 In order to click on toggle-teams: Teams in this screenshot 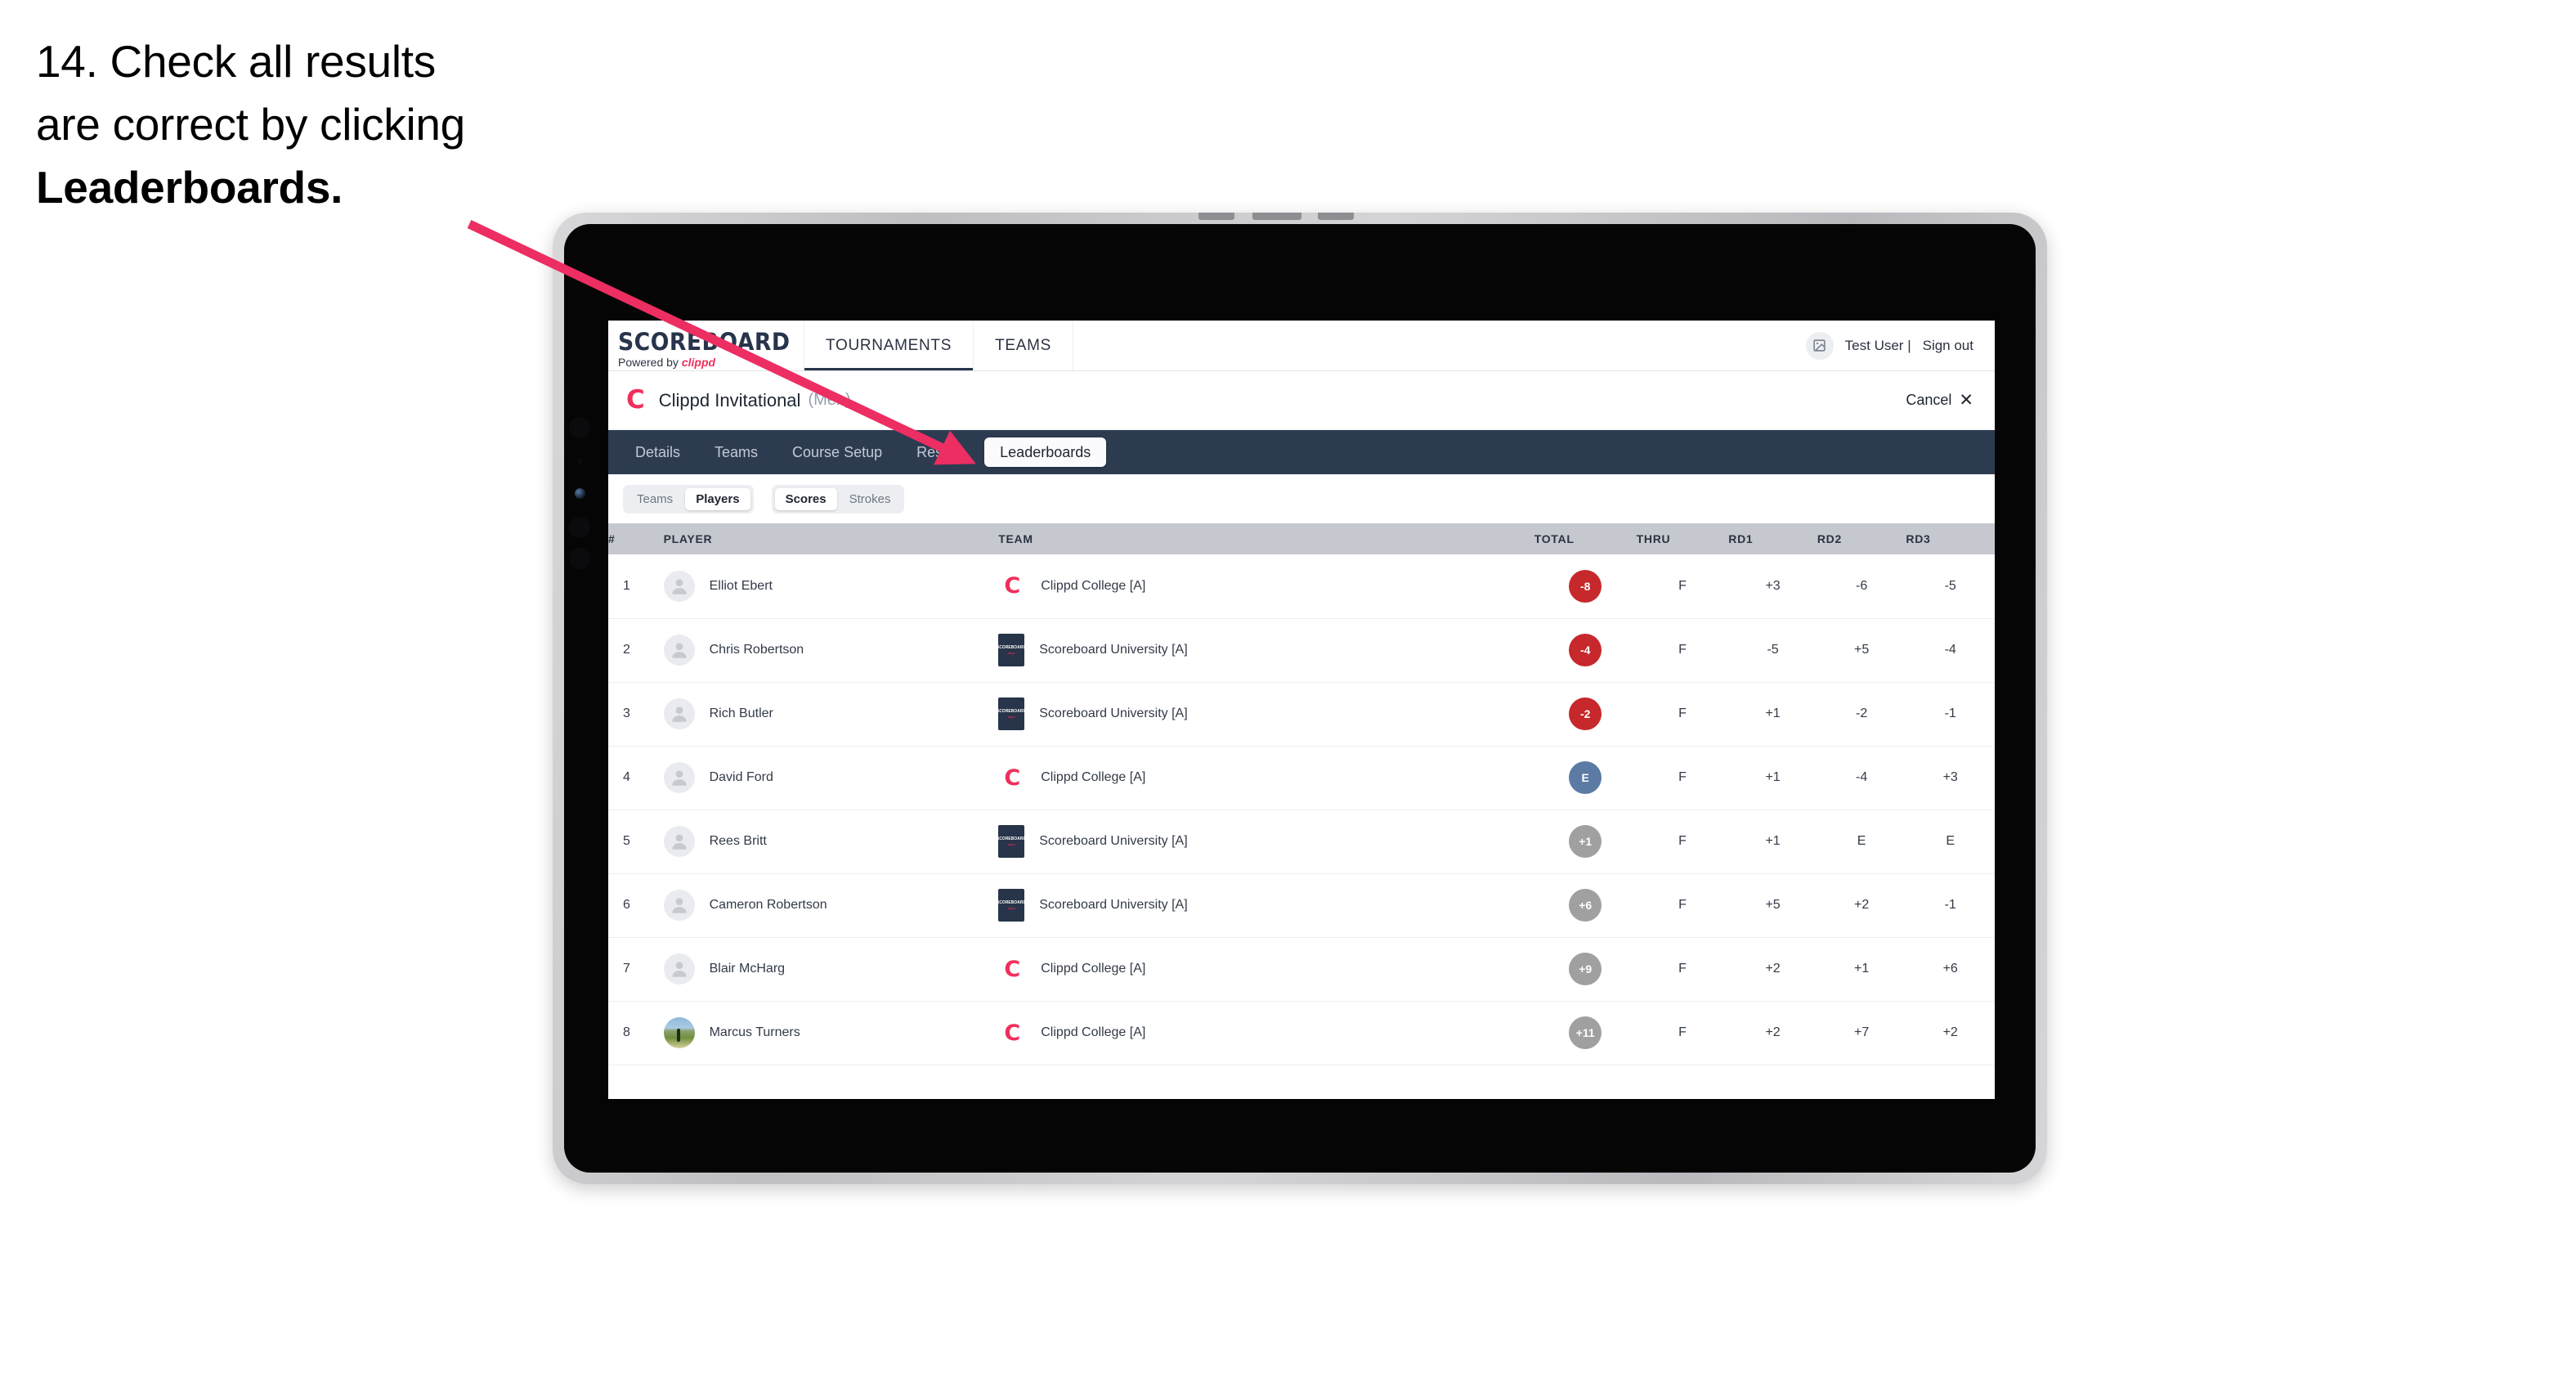, I will do `click(655, 499)`.